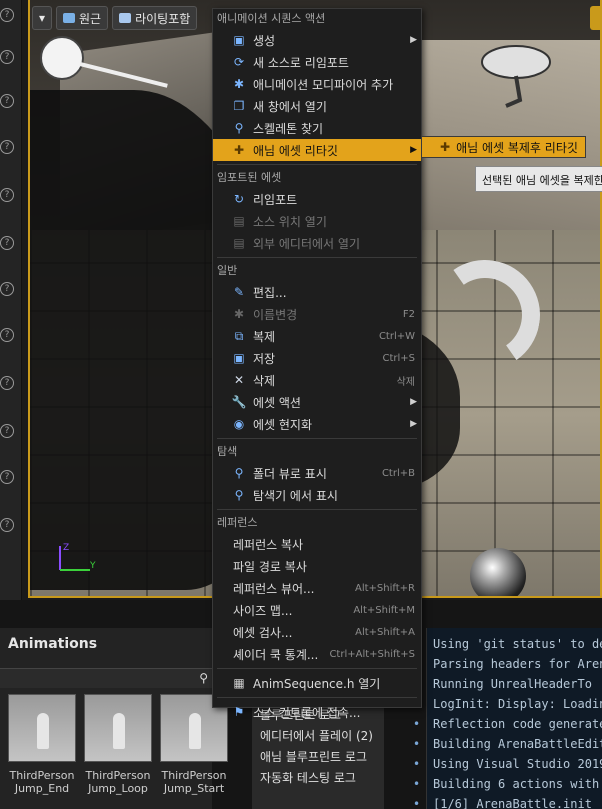  Describe the element at coordinates (301, 62) in the screenshot. I see `menu-label: 새 소스로 리임포트` at that location.